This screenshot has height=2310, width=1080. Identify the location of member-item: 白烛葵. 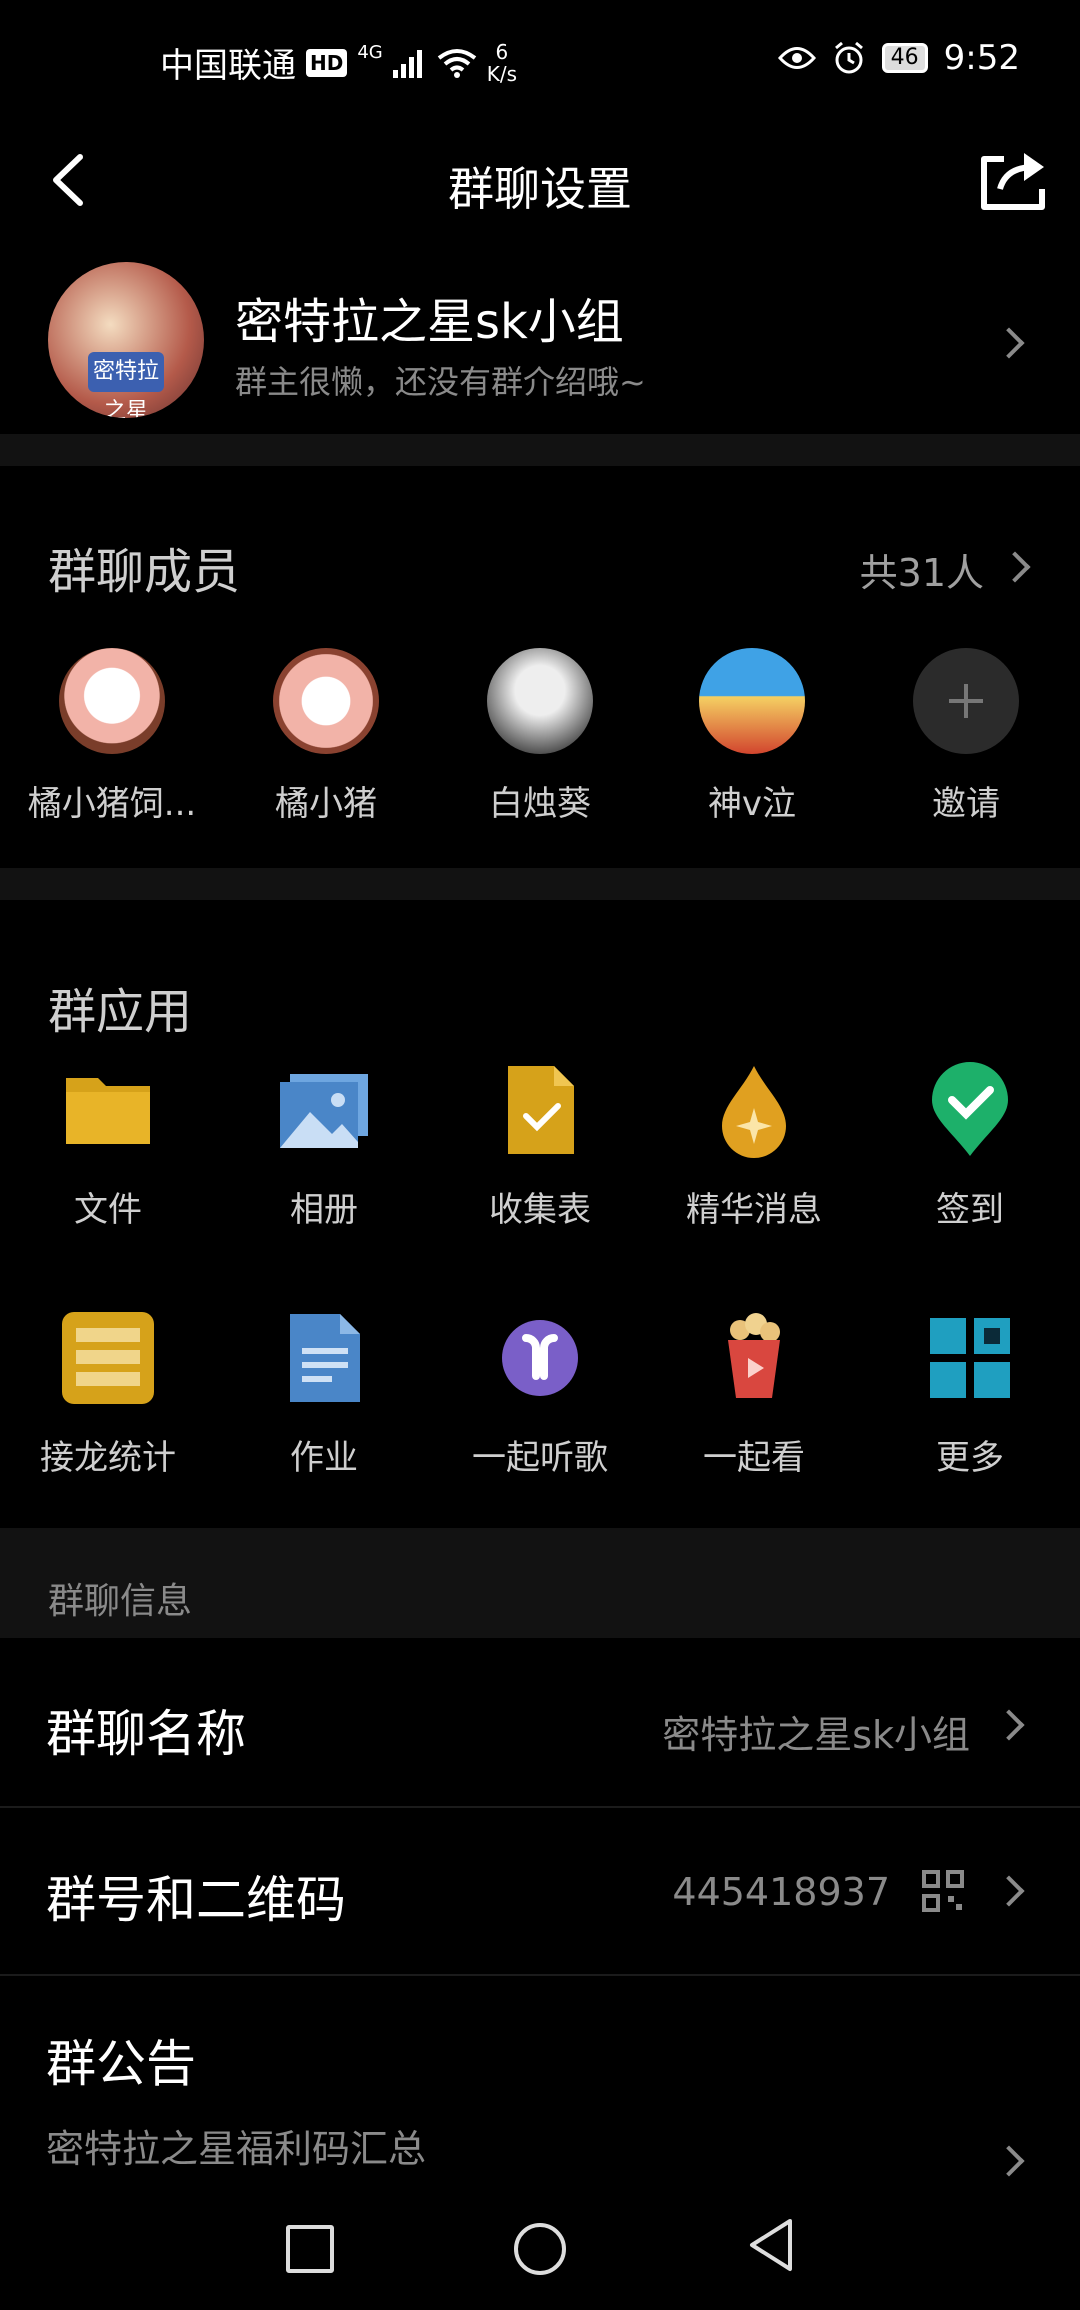
(540, 736).